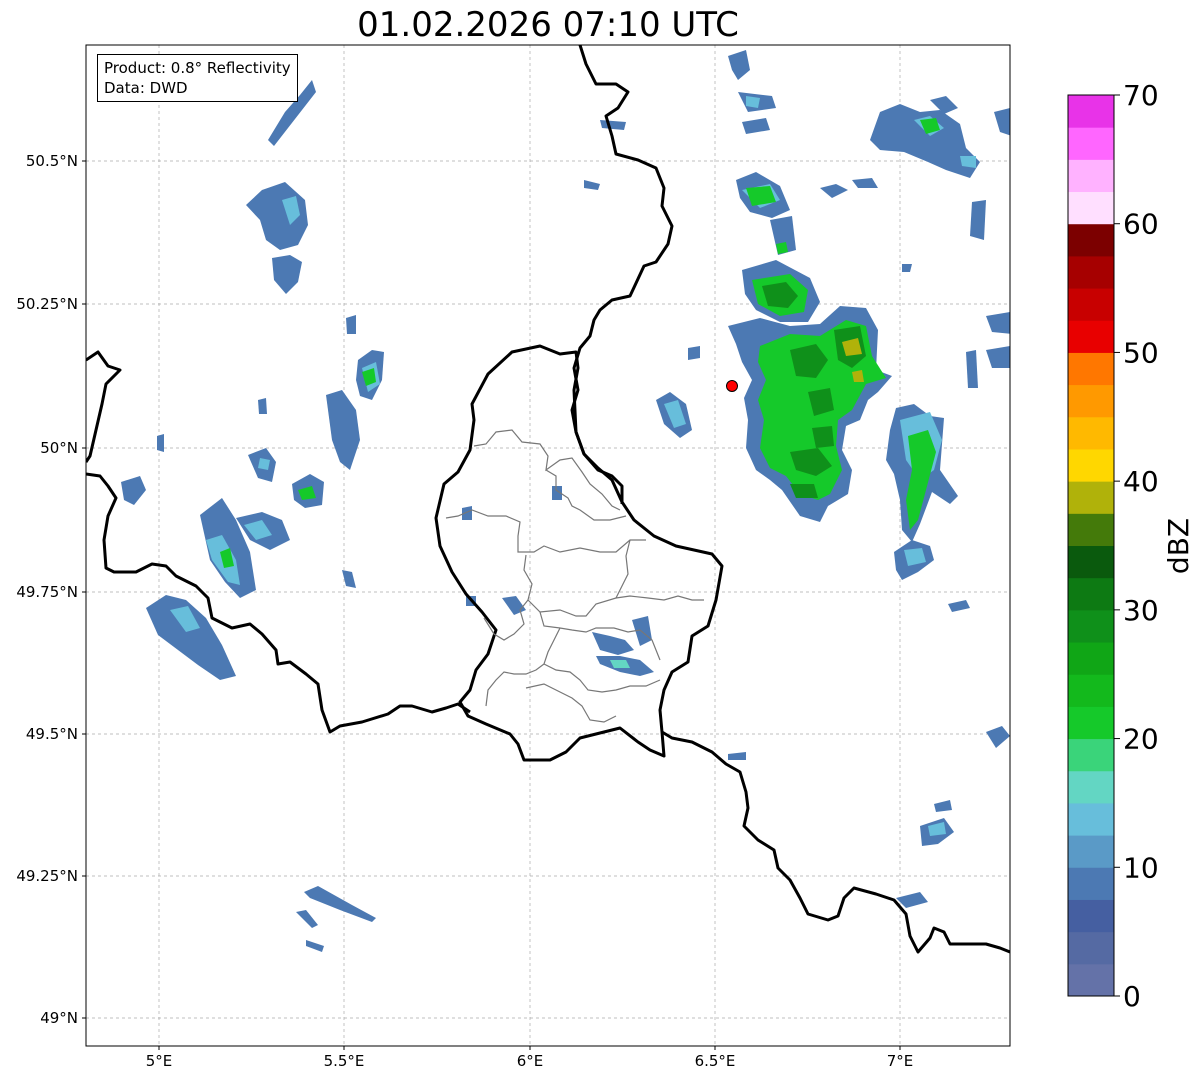  What do you see at coordinates (52, 161) in the screenshot?
I see `lat-tick: 50.5°N` at bounding box center [52, 161].